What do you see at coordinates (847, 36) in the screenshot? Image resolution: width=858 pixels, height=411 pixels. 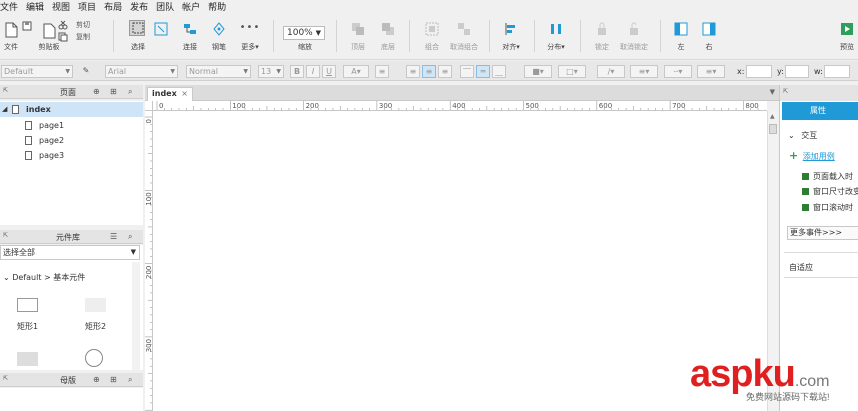 I see `preview-button: 预览` at bounding box center [847, 36].